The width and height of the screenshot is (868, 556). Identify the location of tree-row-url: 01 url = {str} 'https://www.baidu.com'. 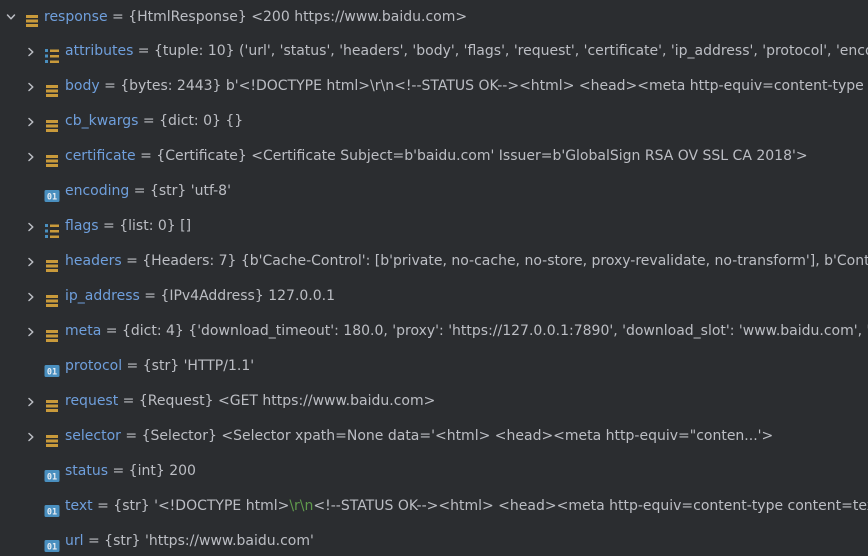
(434, 540).